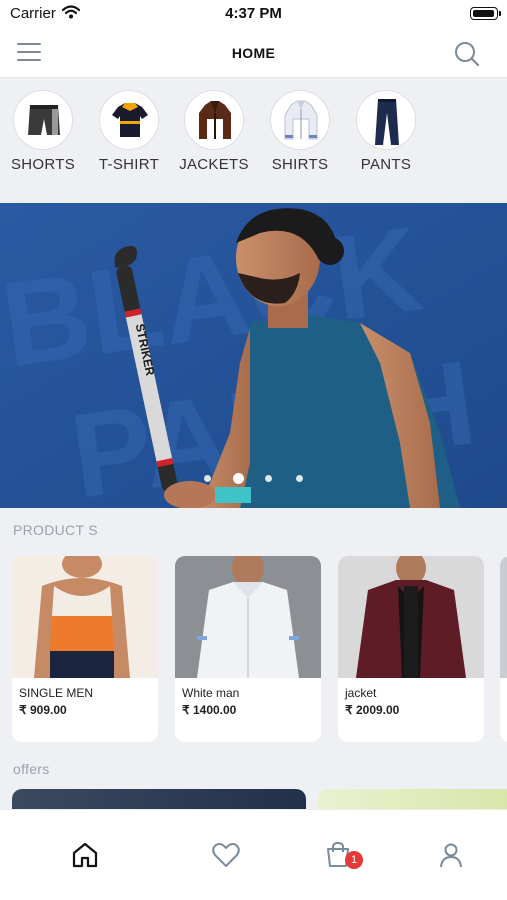  I want to click on product-price: ₹ 909.00, so click(43, 710).